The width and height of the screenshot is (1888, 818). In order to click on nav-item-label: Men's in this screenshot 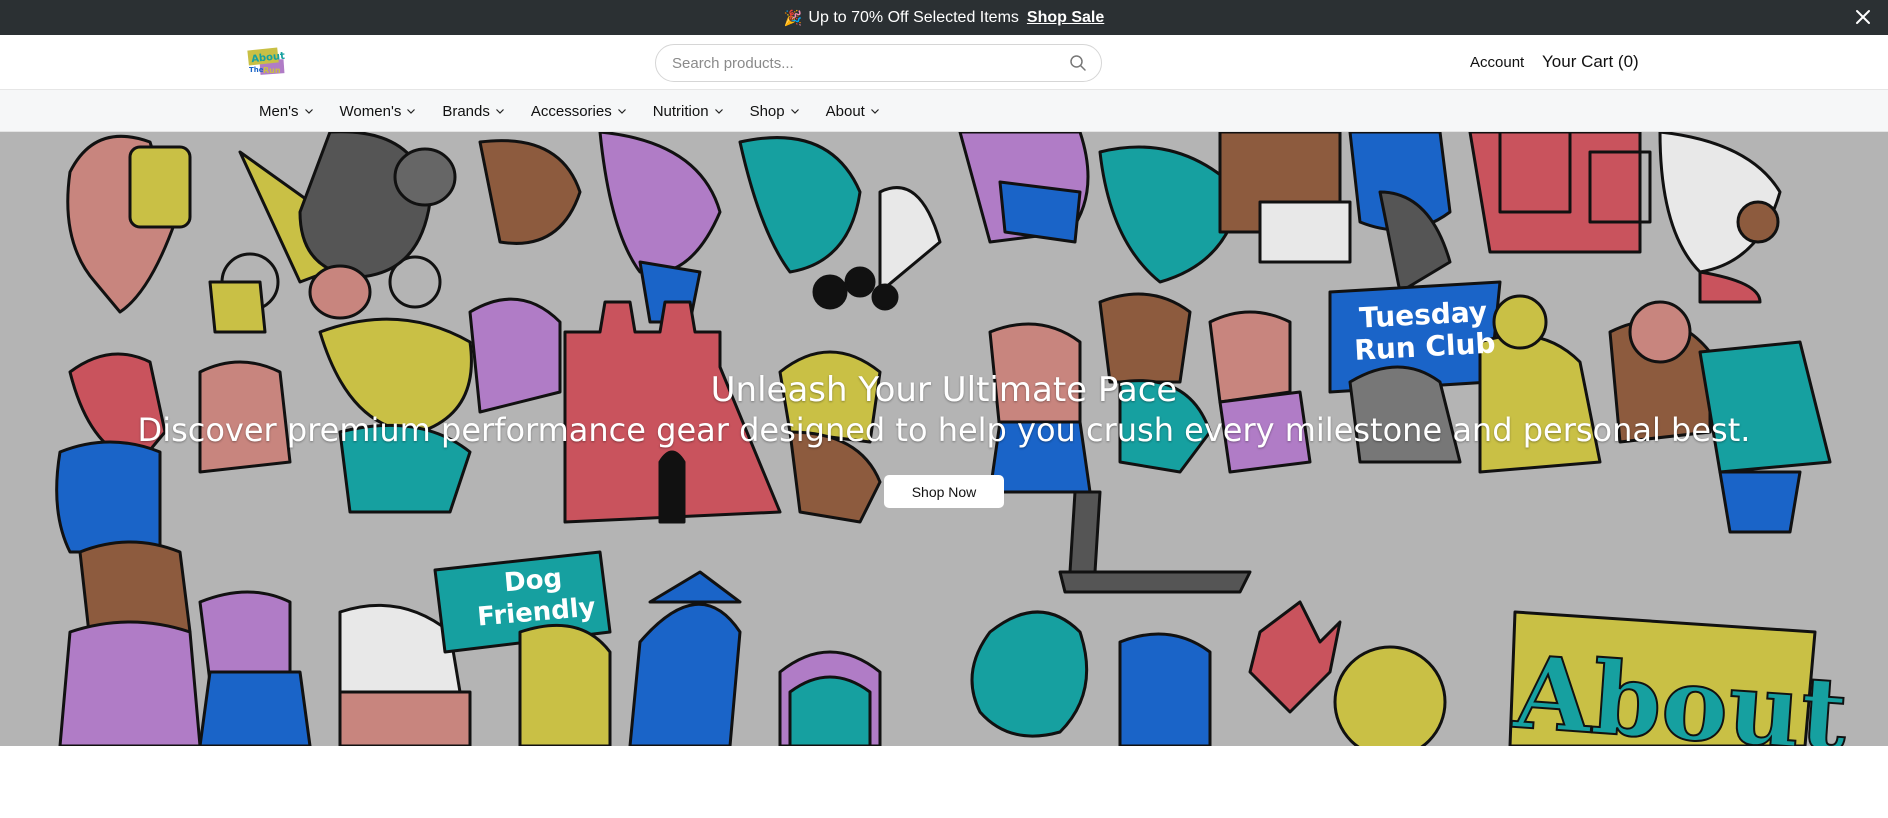, I will do `click(279, 111)`.